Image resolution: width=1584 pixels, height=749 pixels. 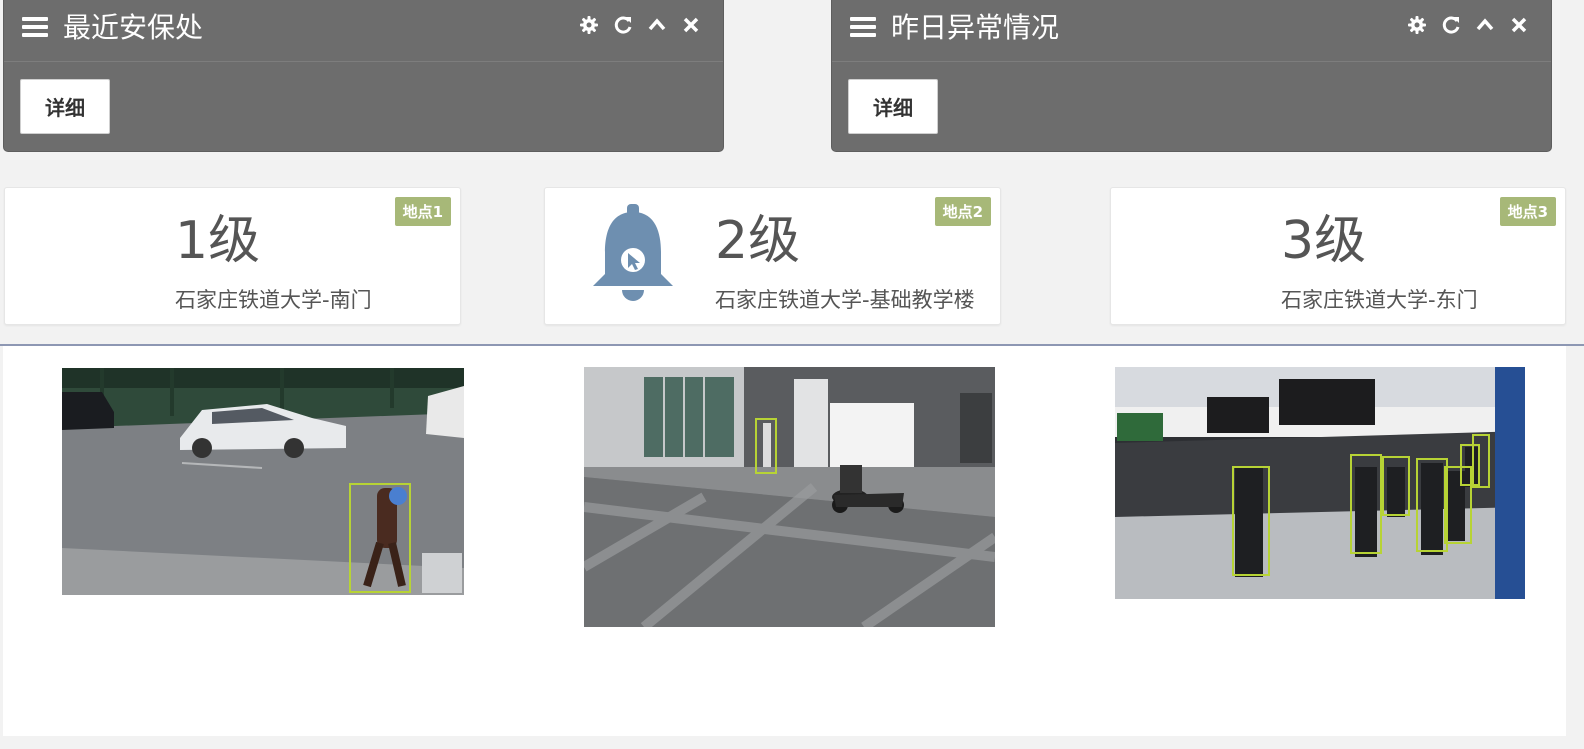 What do you see at coordinates (363, 31) in the screenshot?
I see `panel-header: 最近安保处` at bounding box center [363, 31].